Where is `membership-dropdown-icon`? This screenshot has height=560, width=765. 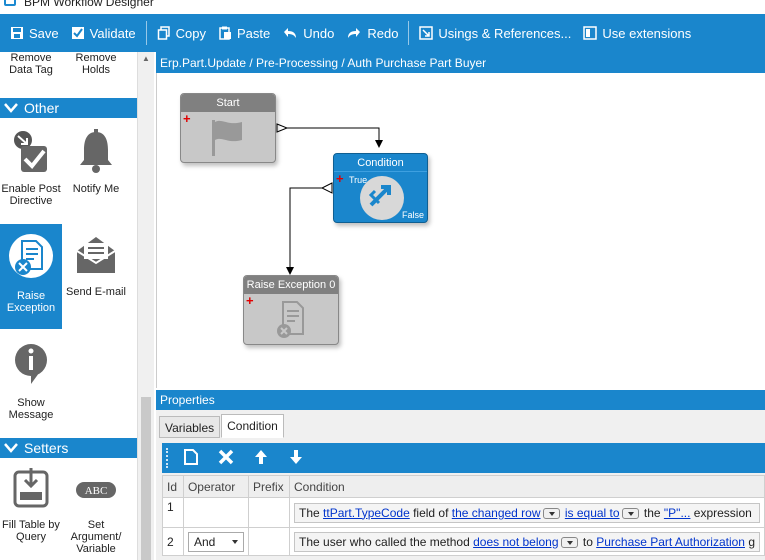 membership-dropdown-icon is located at coordinates (569, 542).